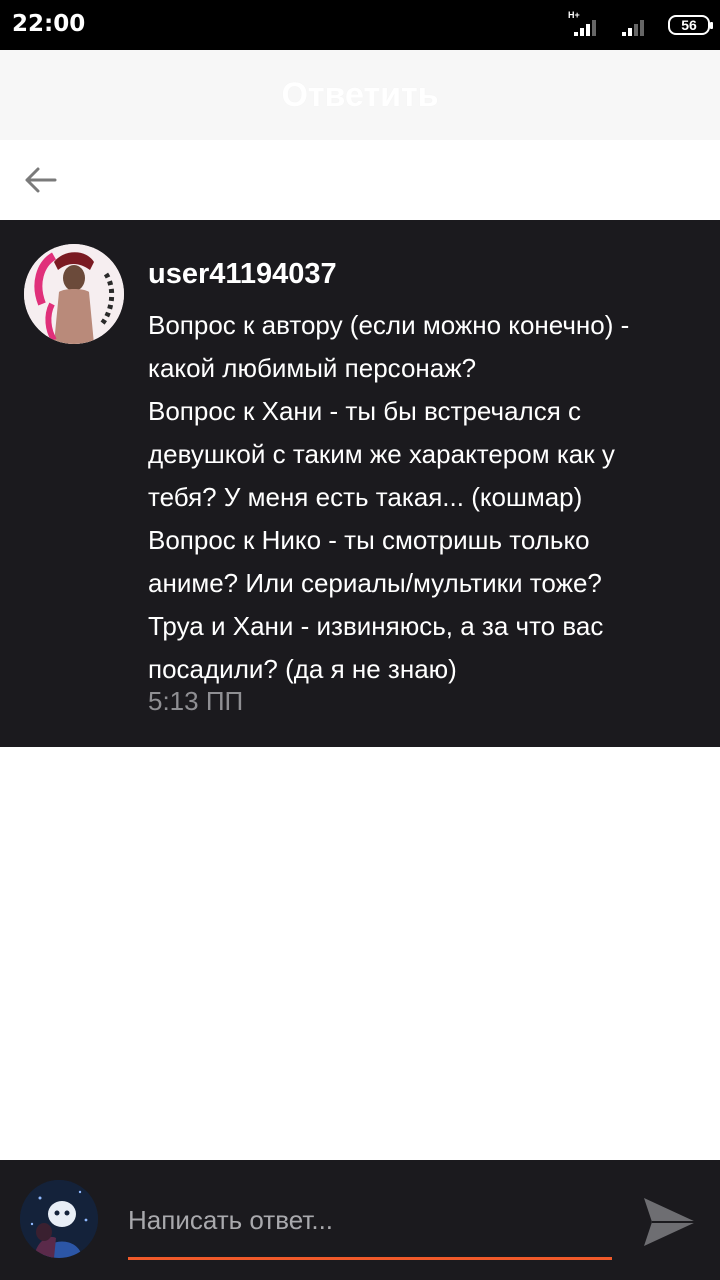  Describe the element at coordinates (370, 1258) in the screenshot. I see `input-underline` at that location.